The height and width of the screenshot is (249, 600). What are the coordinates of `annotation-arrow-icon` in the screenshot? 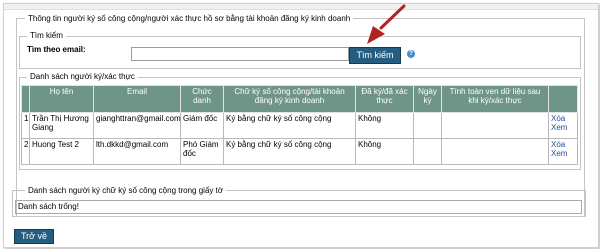 It's located at (386, 24).